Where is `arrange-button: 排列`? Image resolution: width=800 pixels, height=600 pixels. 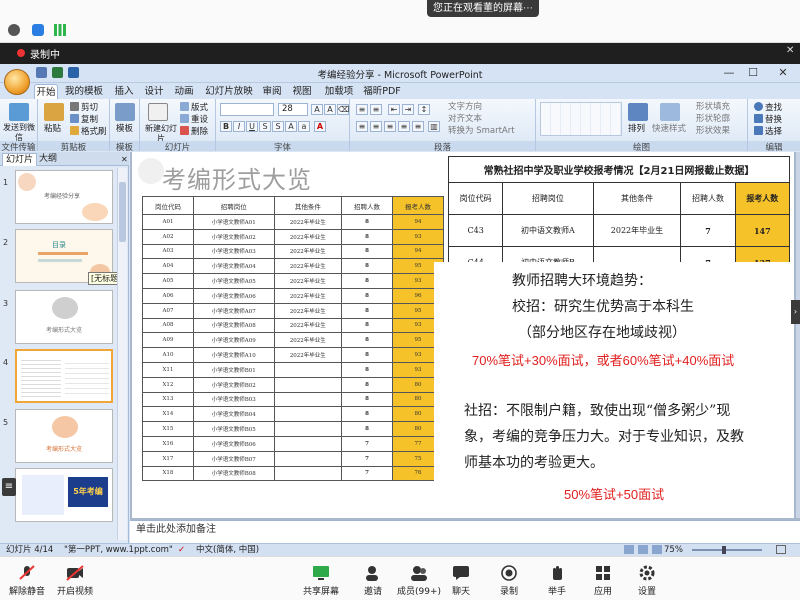
arrange-button: 排列 is located at coordinates (636, 129).